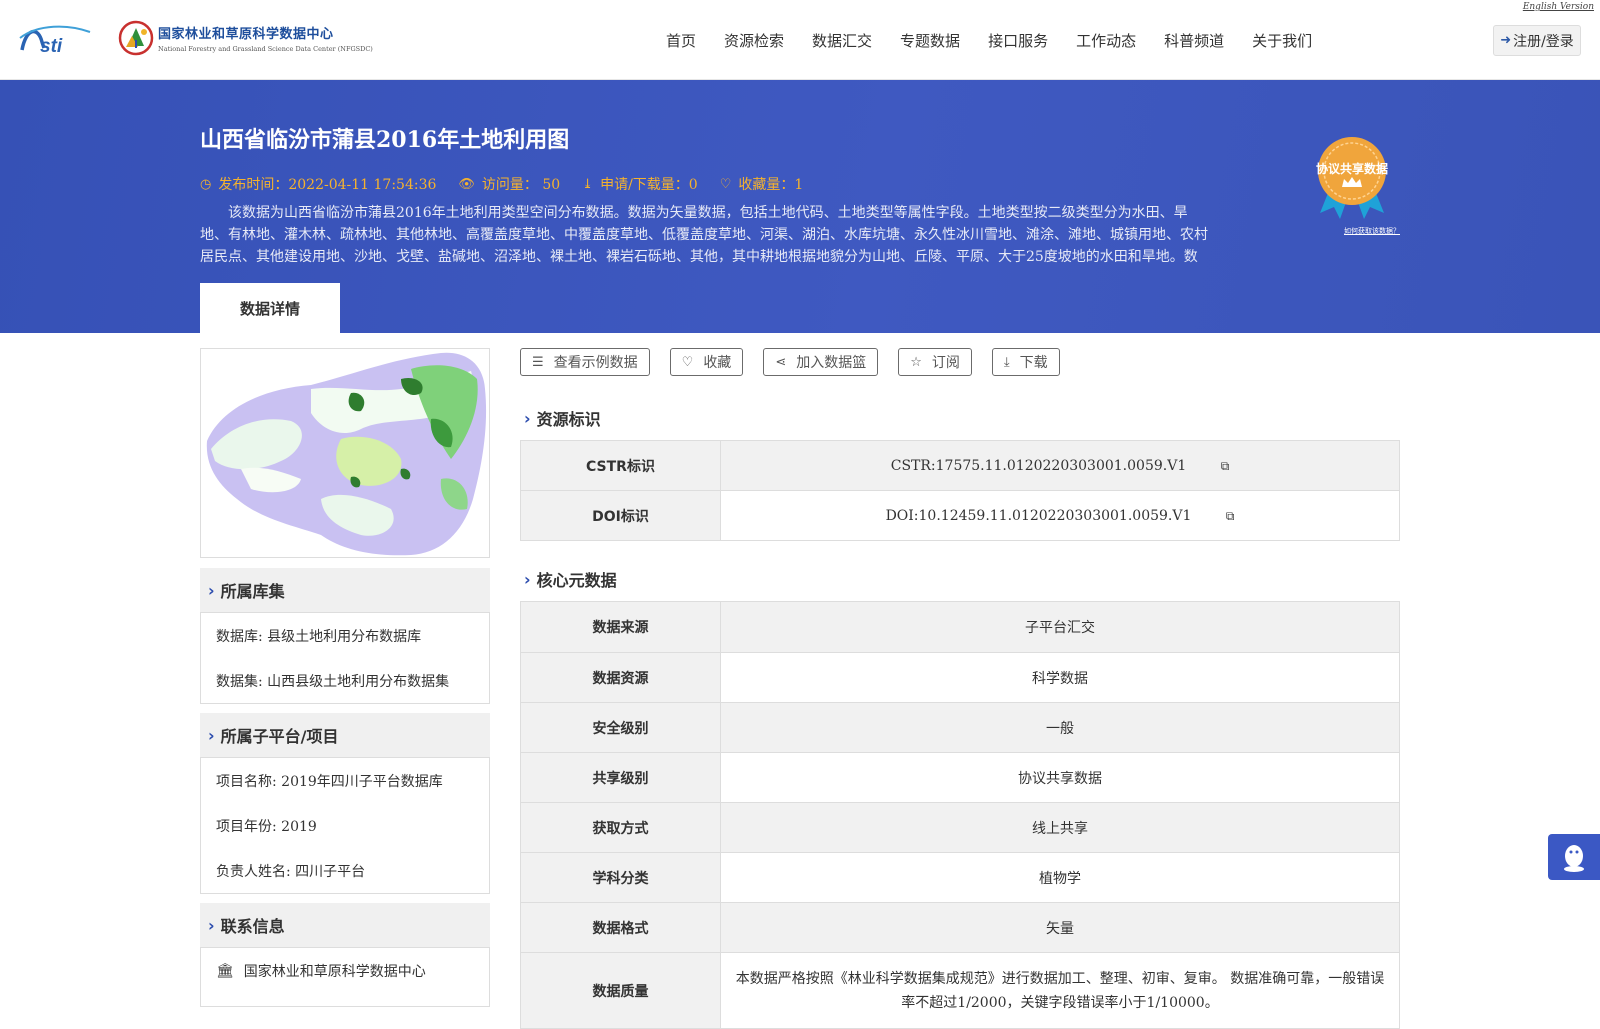 This screenshot has width=1600, height=1029. I want to click on dataset-thumbnail, so click(345, 453).